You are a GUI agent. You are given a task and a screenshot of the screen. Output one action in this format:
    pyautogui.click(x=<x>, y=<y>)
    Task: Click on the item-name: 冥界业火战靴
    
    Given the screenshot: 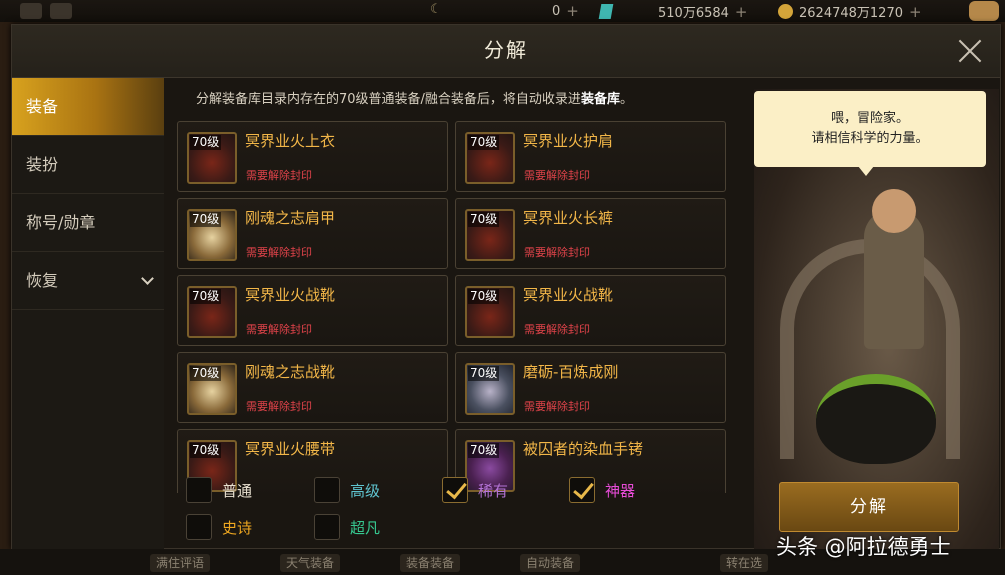 What is the action you would take?
    pyautogui.click(x=568, y=295)
    